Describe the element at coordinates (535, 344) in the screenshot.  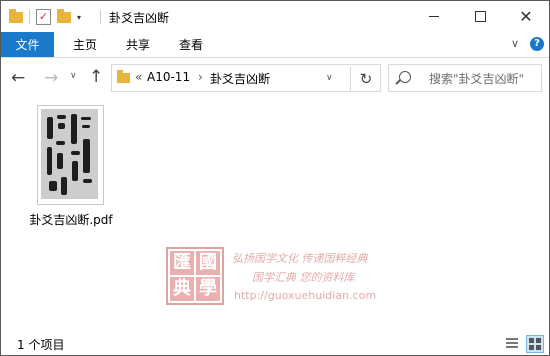
I see `large-icons-view-icon` at that location.